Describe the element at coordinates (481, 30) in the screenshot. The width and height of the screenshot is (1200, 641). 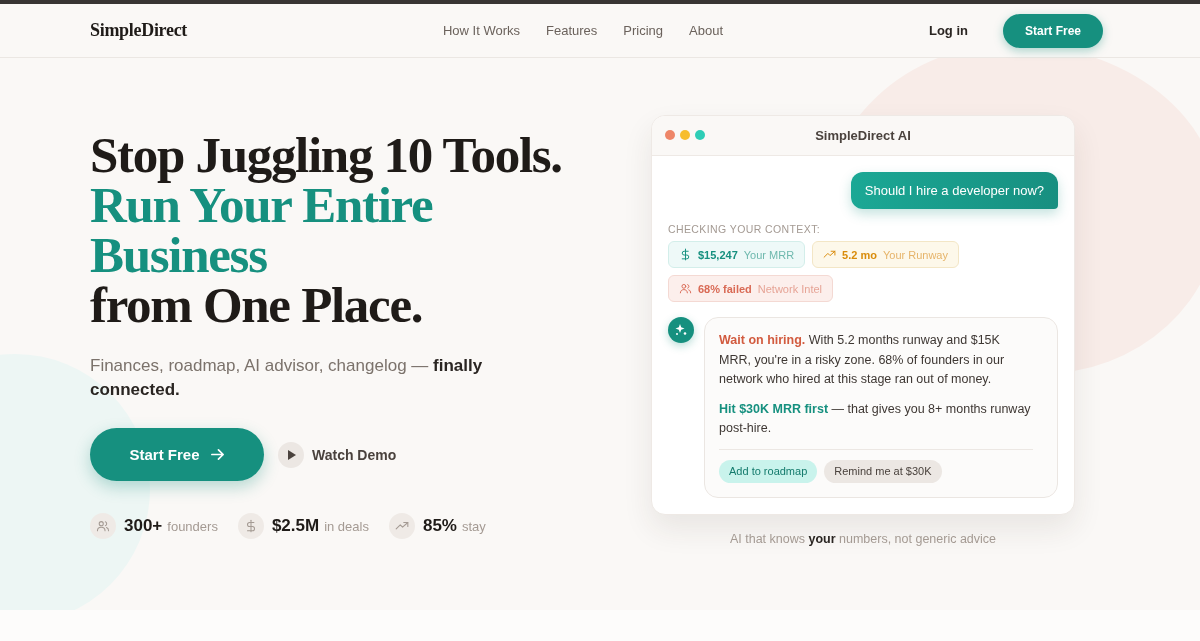
I see `nav-link: How It Works` at that location.